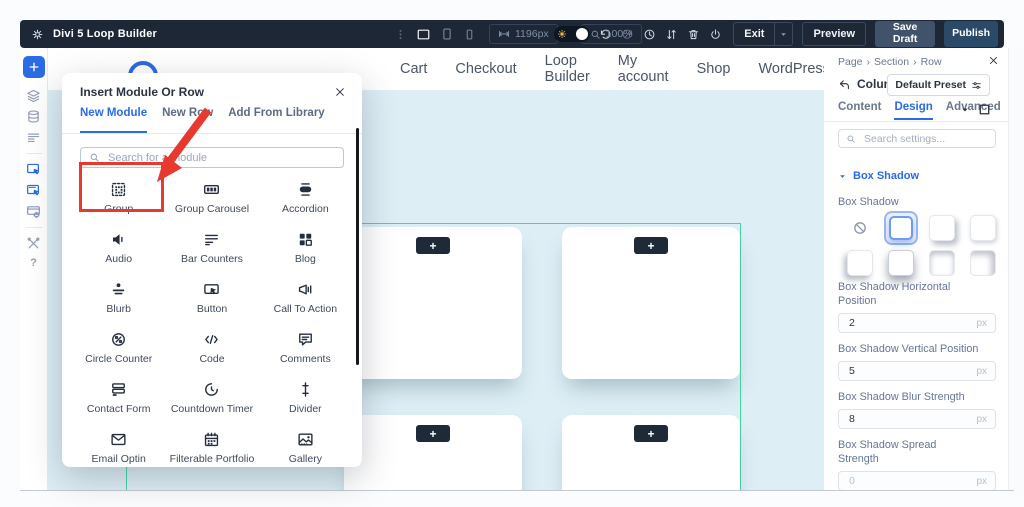 Image resolution: width=1024 pixels, height=507 pixels. What do you see at coordinates (834, 34) in the screenshot?
I see `preview-button: Preview` at bounding box center [834, 34].